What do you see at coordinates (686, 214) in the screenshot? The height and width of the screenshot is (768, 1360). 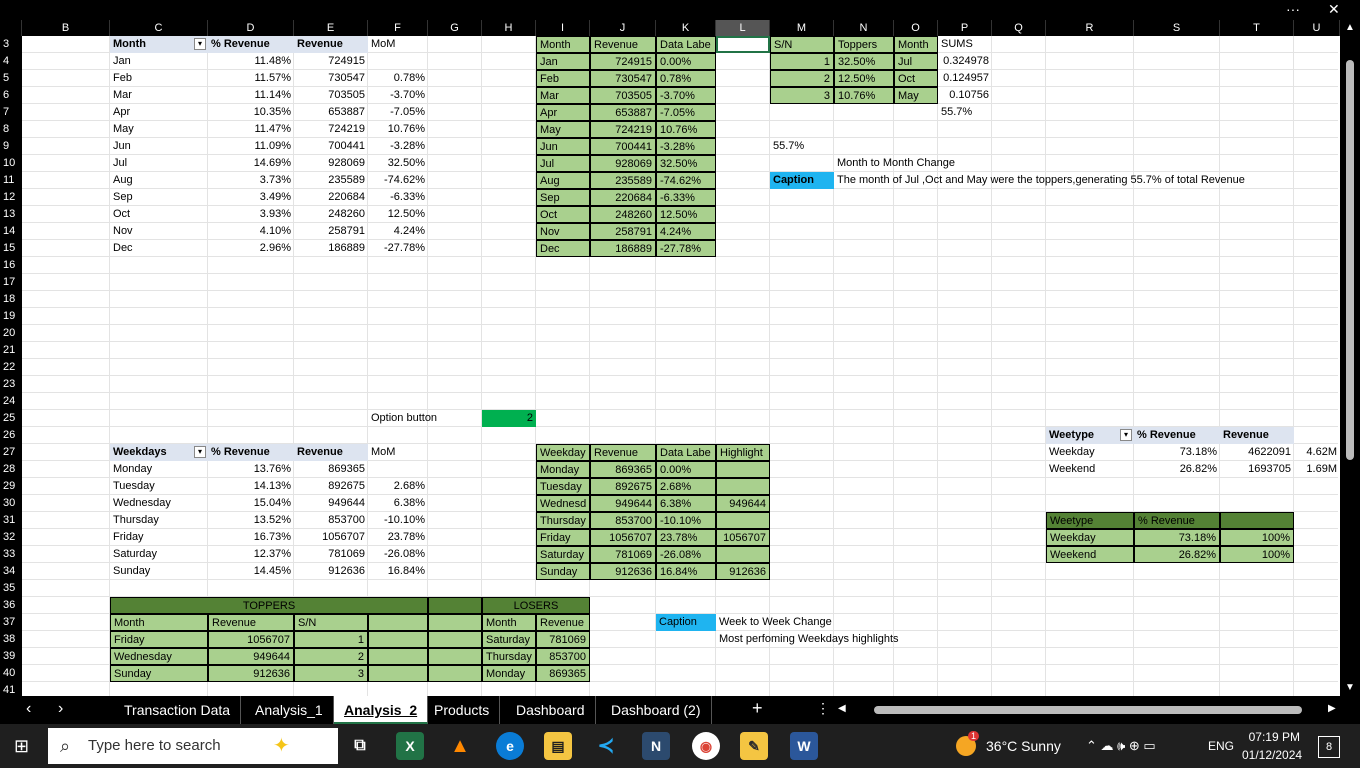 I see `month-chart-cell: 12.50%` at bounding box center [686, 214].